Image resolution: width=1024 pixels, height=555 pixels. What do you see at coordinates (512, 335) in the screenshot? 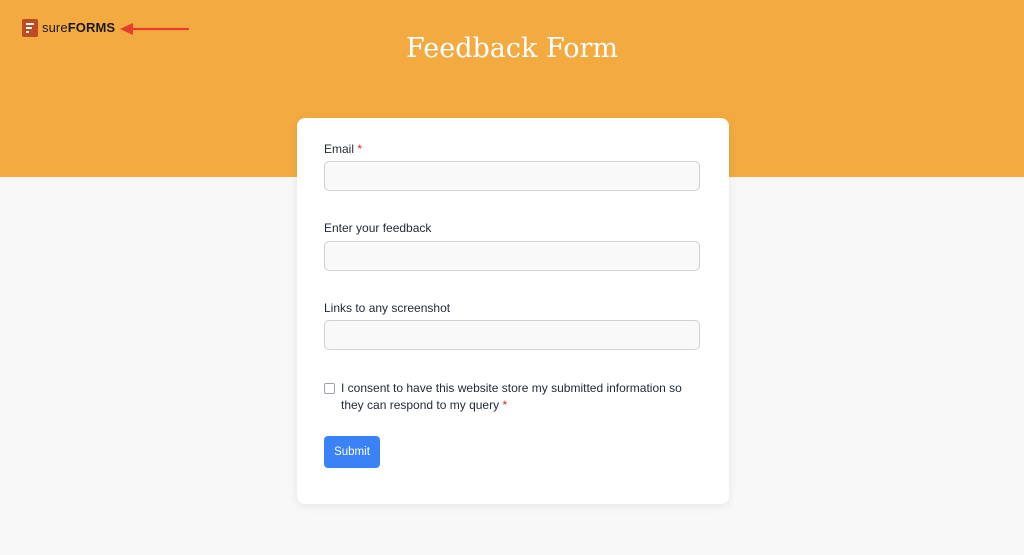
I see `screenshot-links-field` at bounding box center [512, 335].